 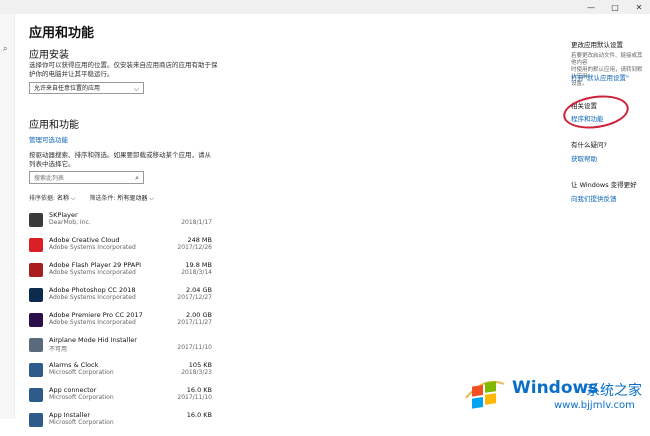 What do you see at coordinates (194, 322) in the screenshot?
I see `app-install-date: 2017/11/27` at bounding box center [194, 322].